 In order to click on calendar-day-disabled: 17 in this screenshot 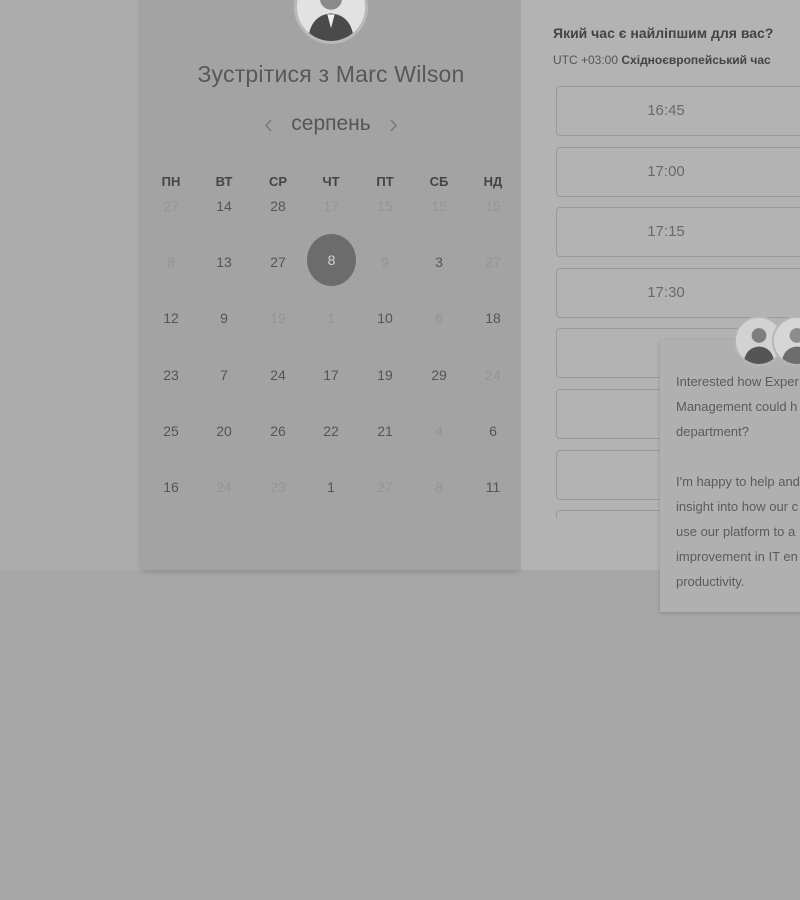, I will do `click(331, 206)`.